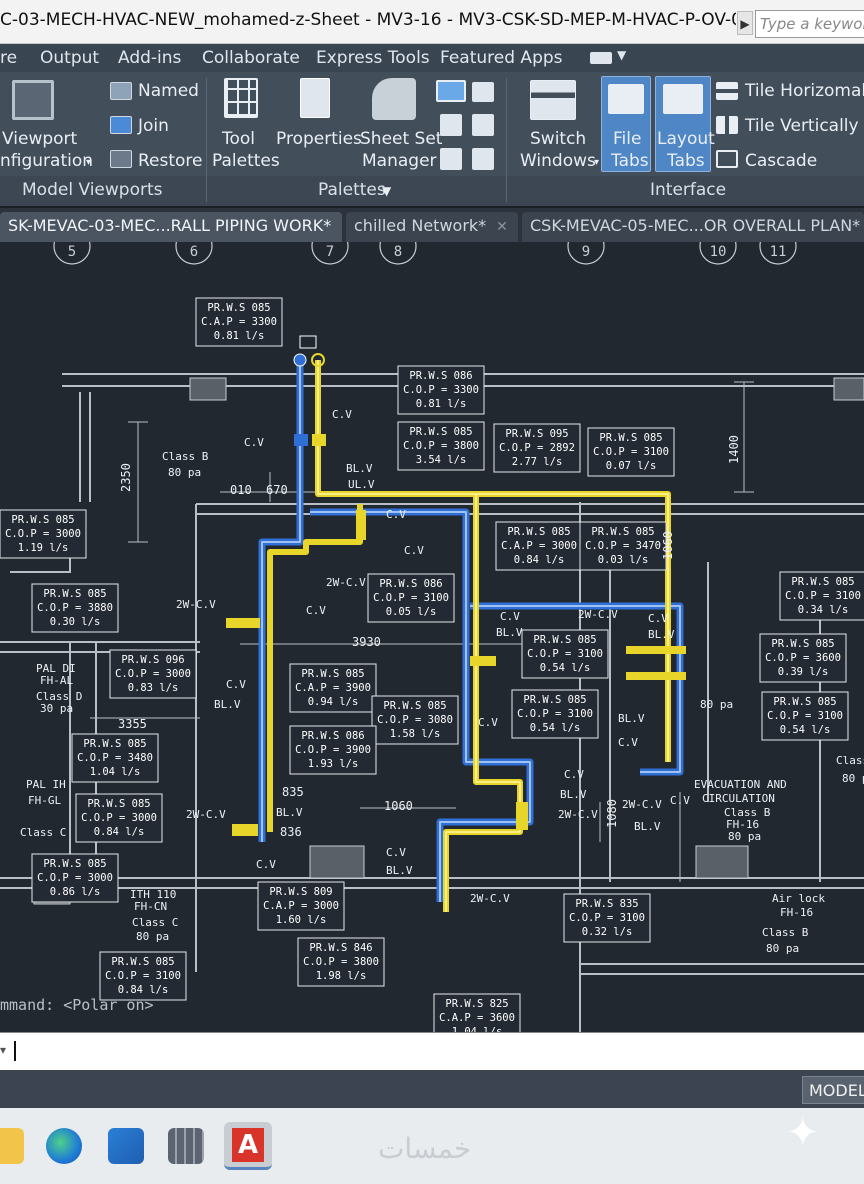  What do you see at coordinates (802, 126) in the screenshot?
I see `tile-vertically-button: Tile Vertically` at bounding box center [802, 126].